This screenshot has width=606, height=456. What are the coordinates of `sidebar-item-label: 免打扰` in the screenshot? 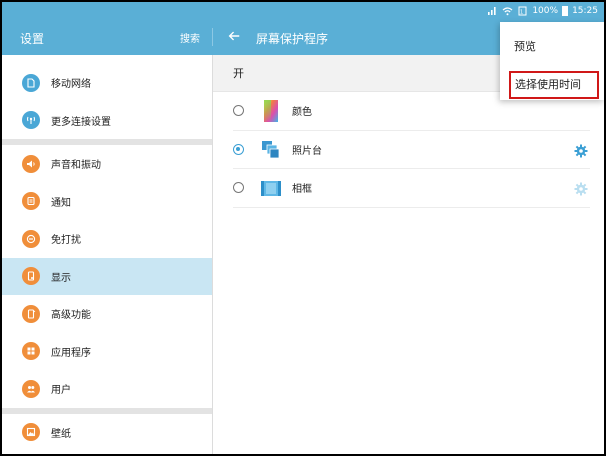 It's located at (66, 241).